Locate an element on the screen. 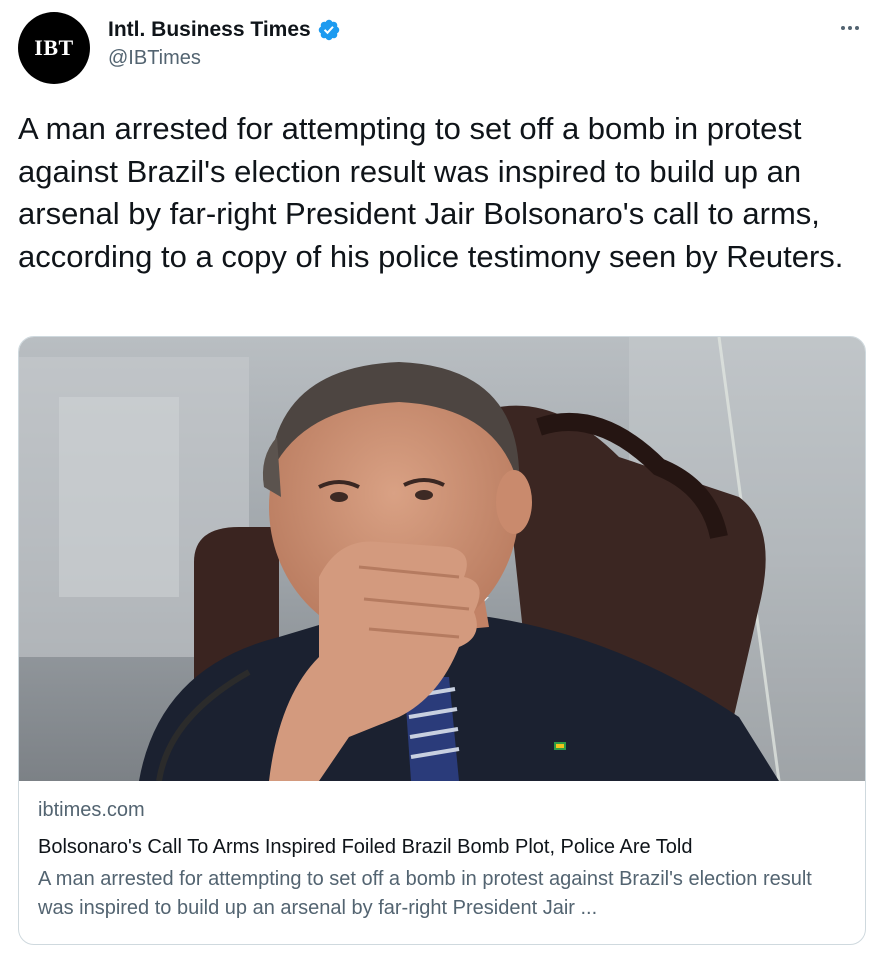 Image resolution: width=878 pixels, height=958 pixels. avatar: IBT is located at coordinates (54, 48).